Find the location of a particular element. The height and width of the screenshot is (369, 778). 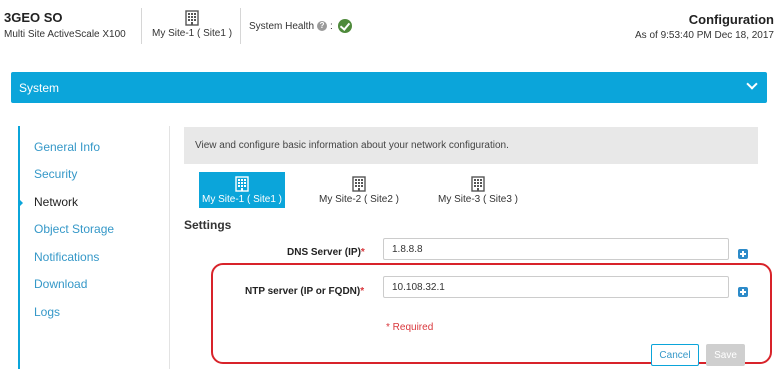

timestamp: As of 9:53:40 PM Dec 18, 2017 is located at coordinates (704, 35).